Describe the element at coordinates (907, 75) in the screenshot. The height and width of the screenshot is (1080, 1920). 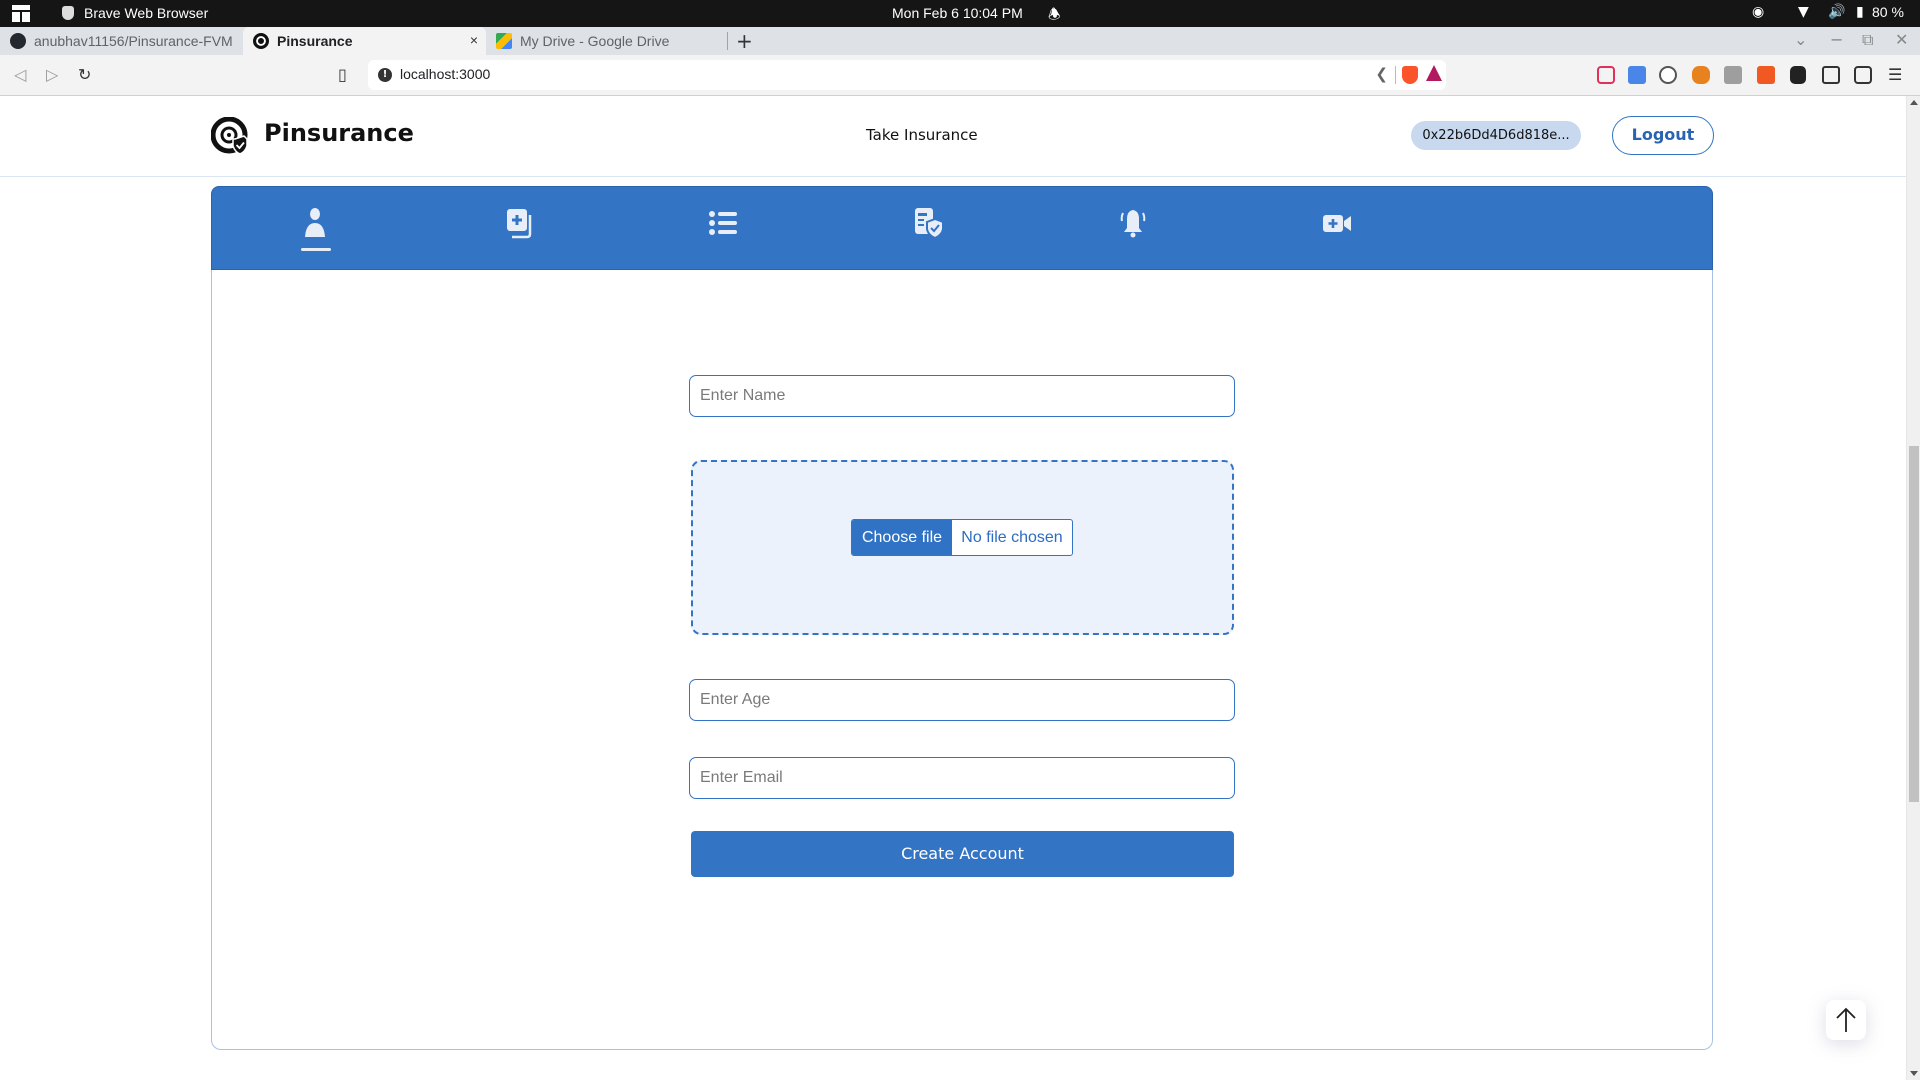
I see `address-bar: ! localhost:3000 ❮` at that location.